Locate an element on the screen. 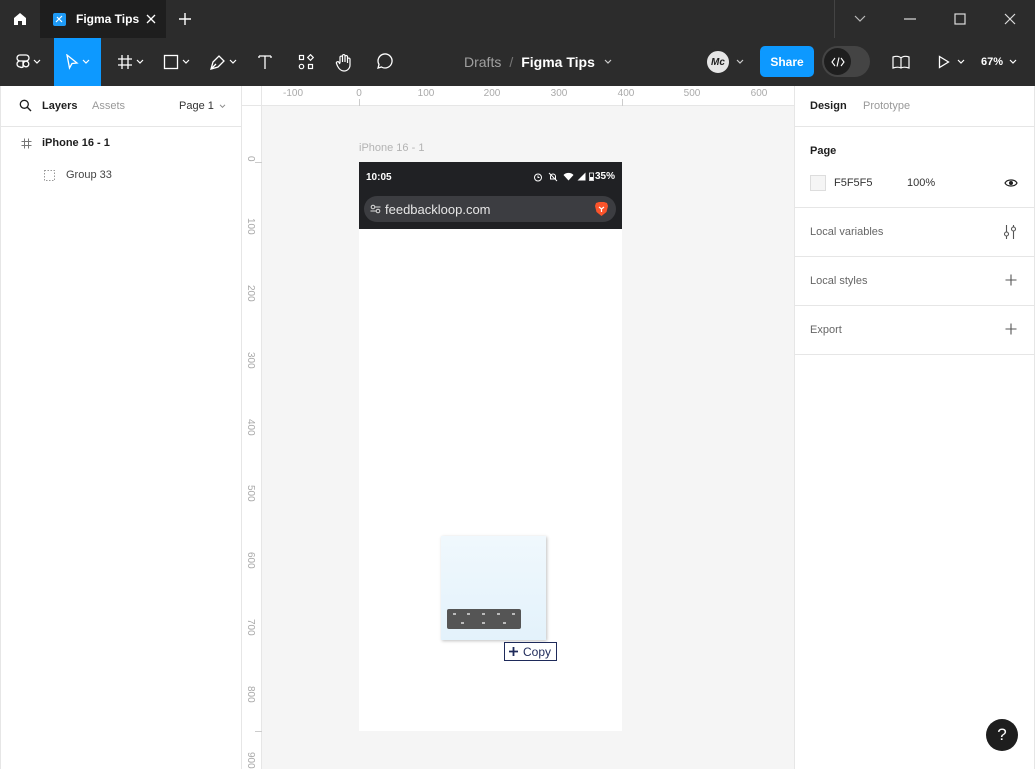 The height and width of the screenshot is (769, 1035). maximize-icon is located at coordinates (960, 19).